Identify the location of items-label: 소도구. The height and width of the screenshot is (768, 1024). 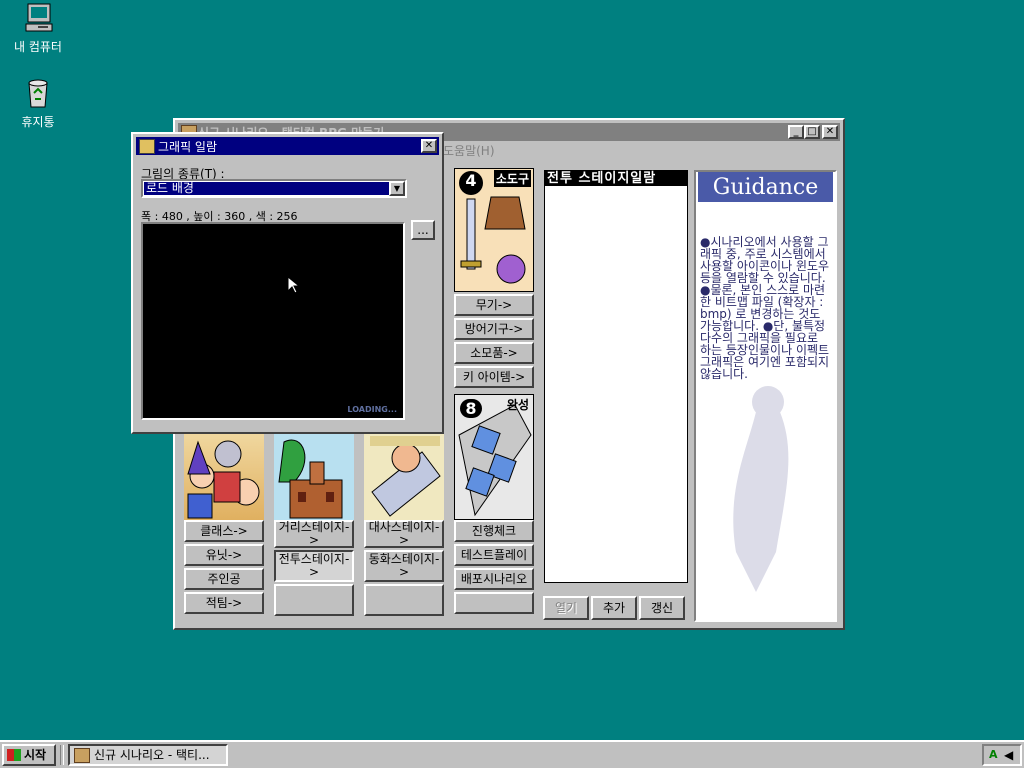
(512, 178).